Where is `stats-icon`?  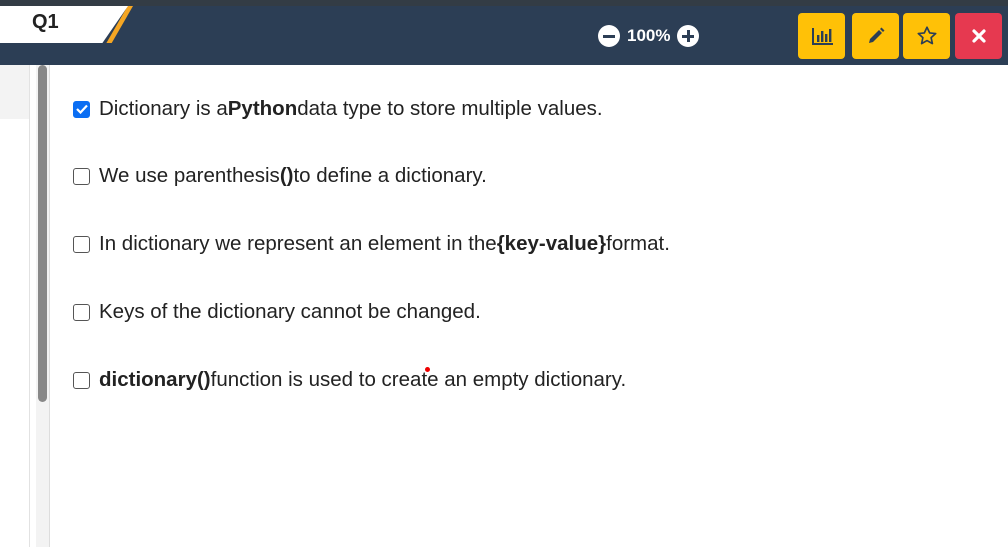 stats-icon is located at coordinates (822, 36).